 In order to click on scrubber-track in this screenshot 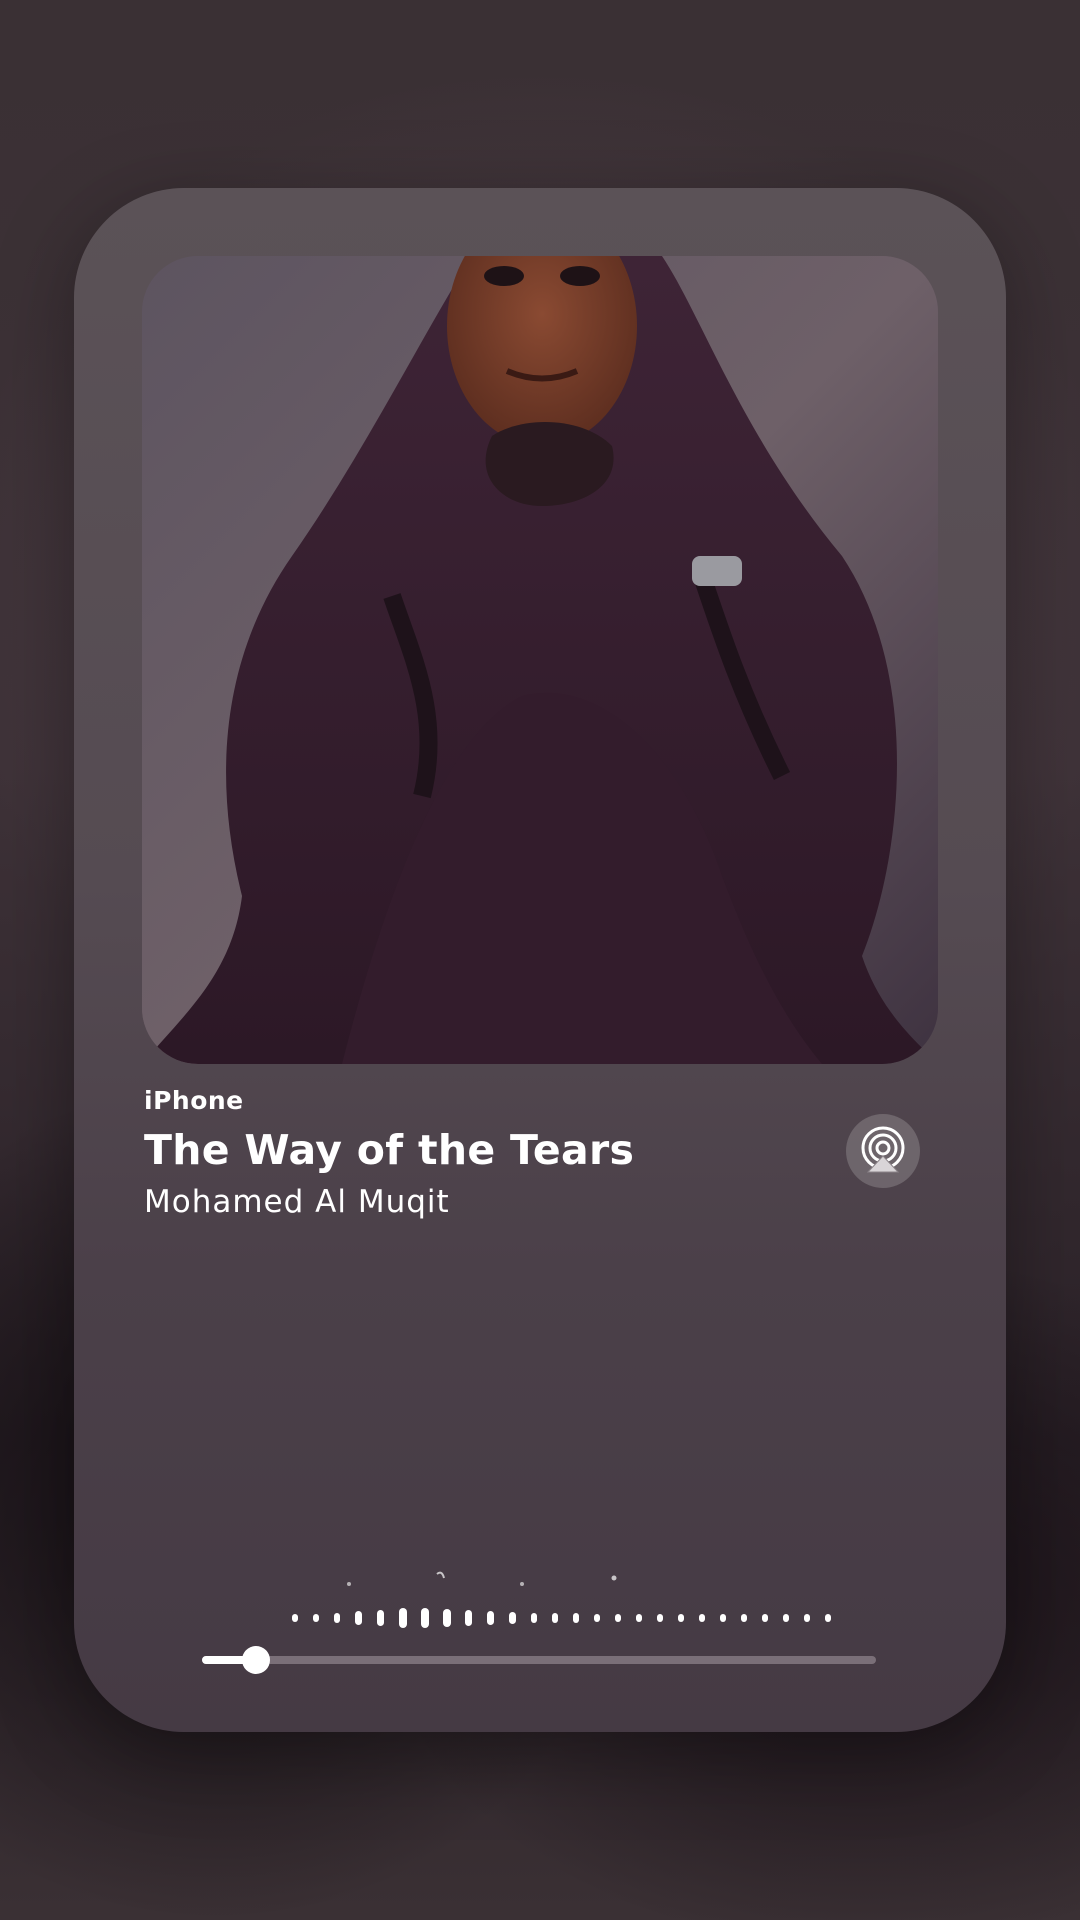, I will do `click(539, 1660)`.